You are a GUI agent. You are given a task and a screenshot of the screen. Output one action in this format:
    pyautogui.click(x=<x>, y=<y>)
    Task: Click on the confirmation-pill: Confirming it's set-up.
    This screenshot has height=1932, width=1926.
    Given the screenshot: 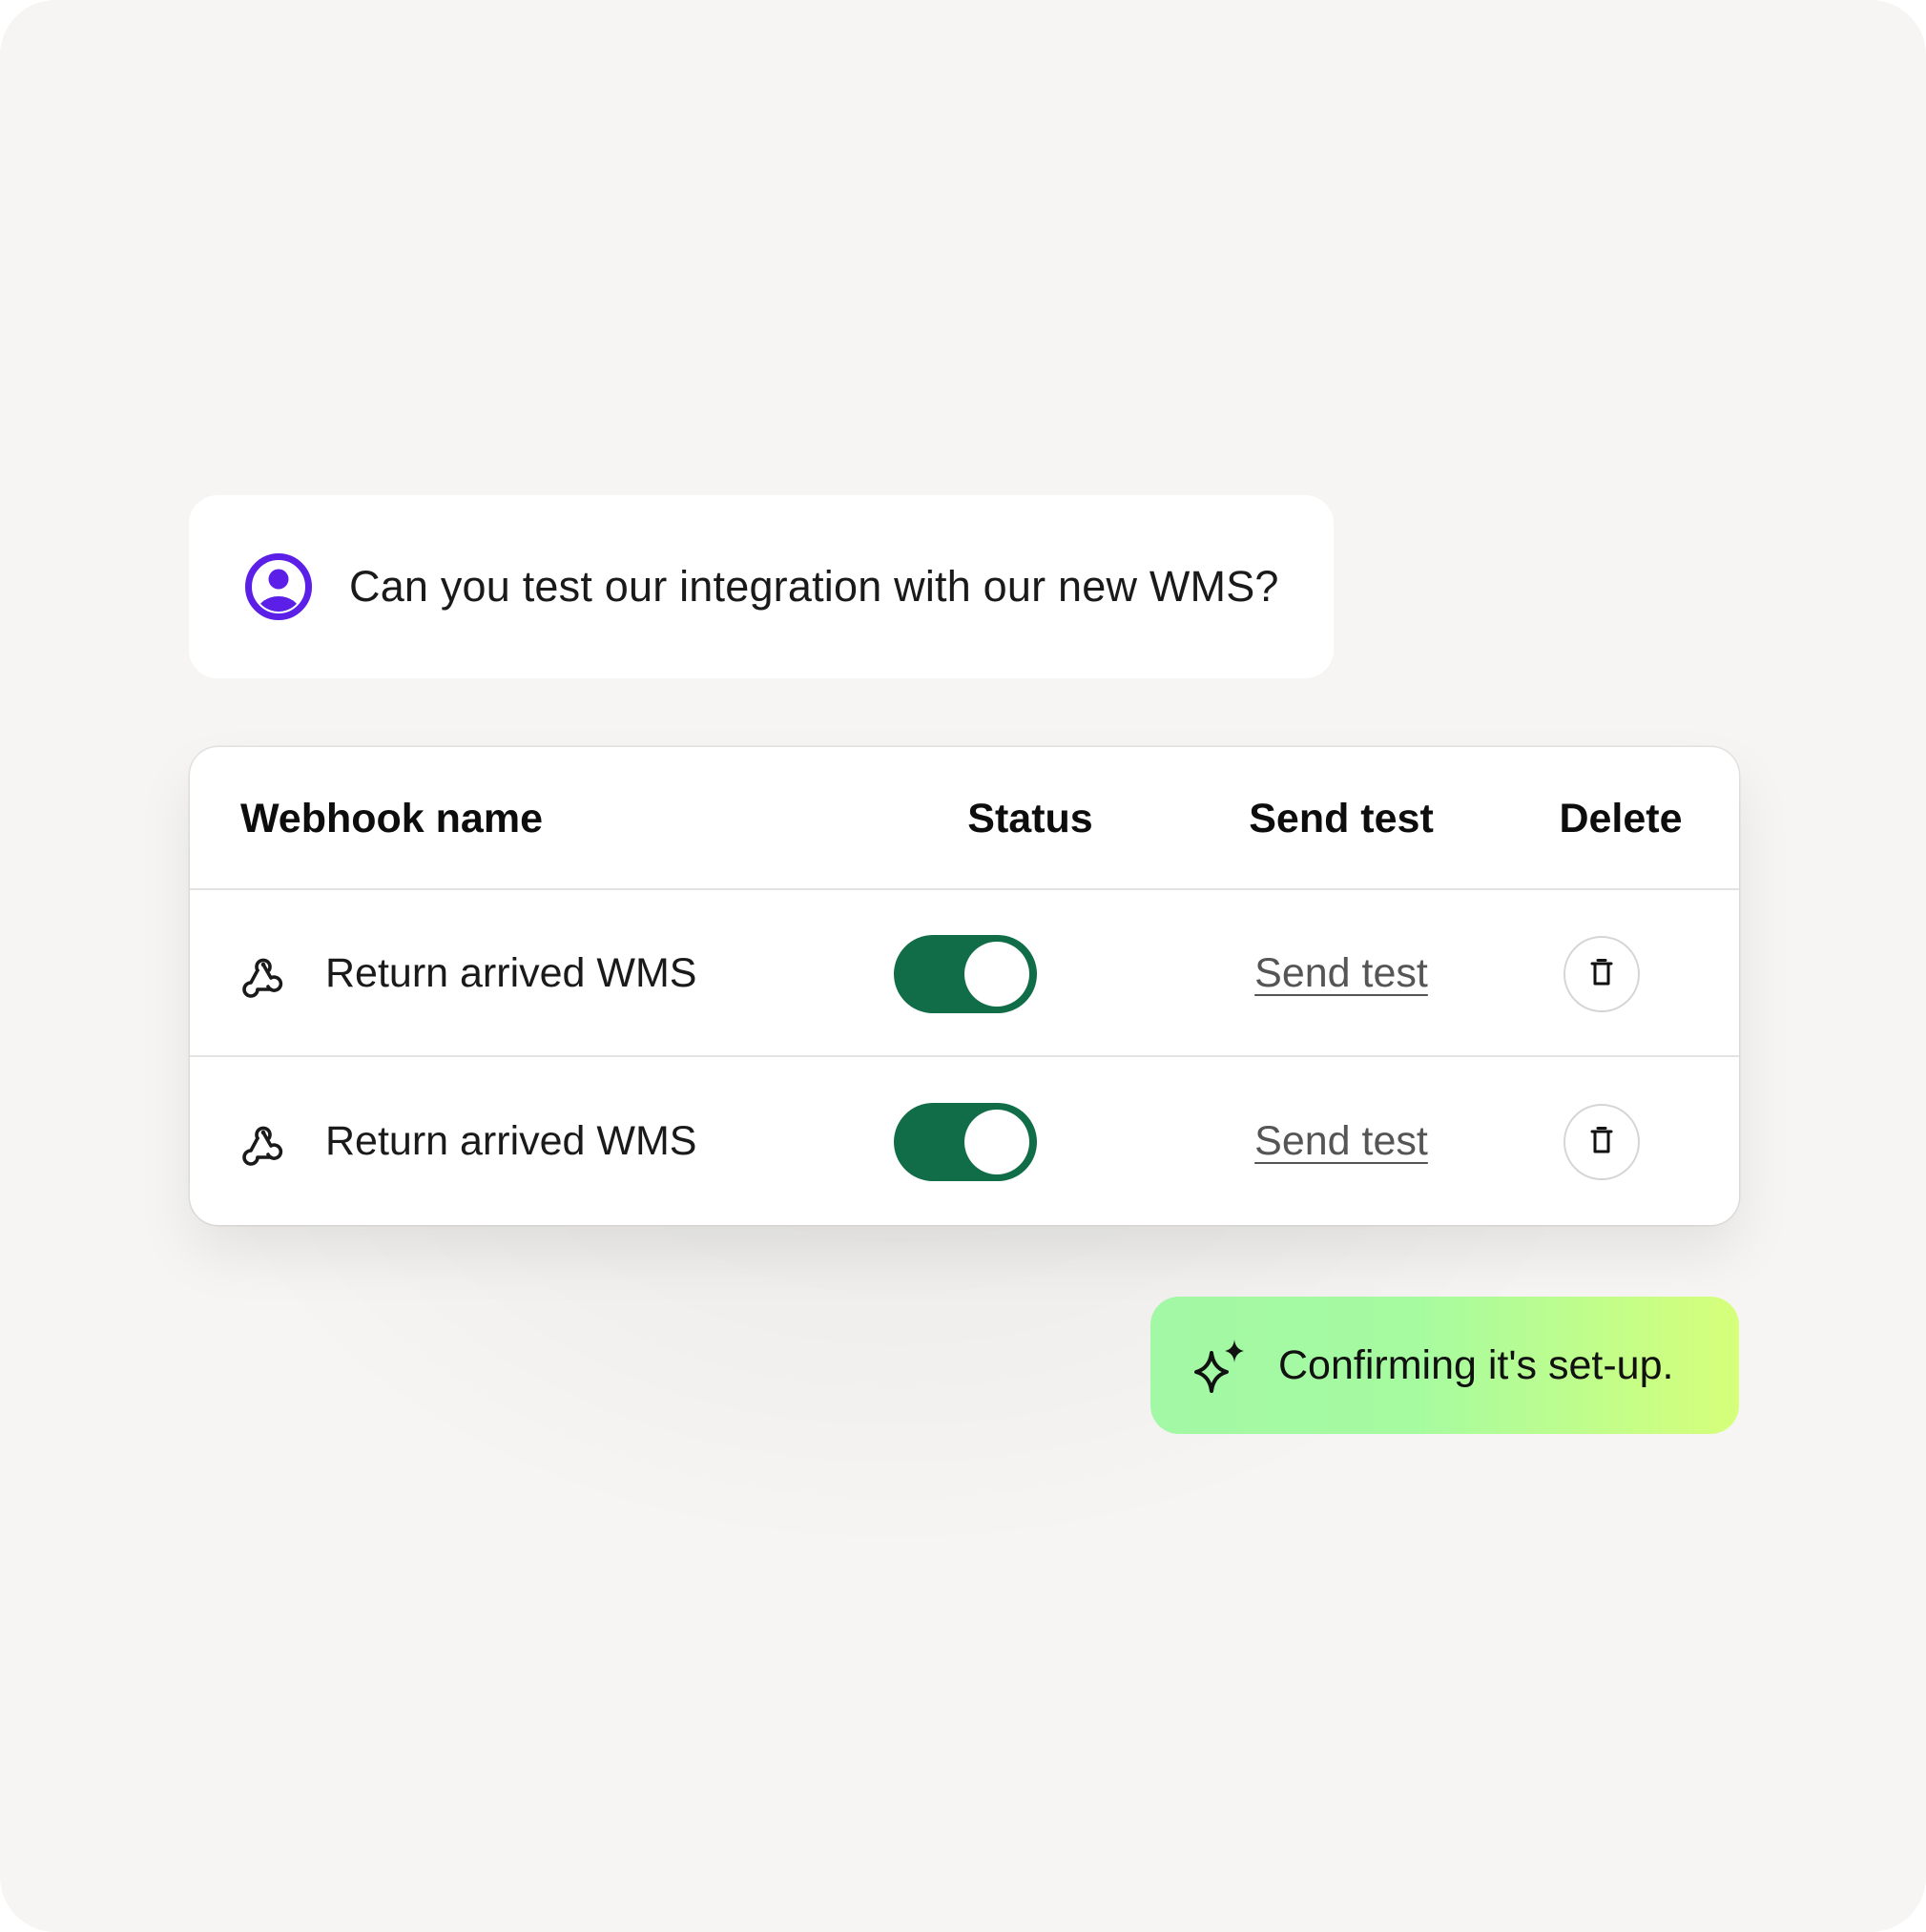 What is the action you would take?
    pyautogui.click(x=1444, y=1365)
    